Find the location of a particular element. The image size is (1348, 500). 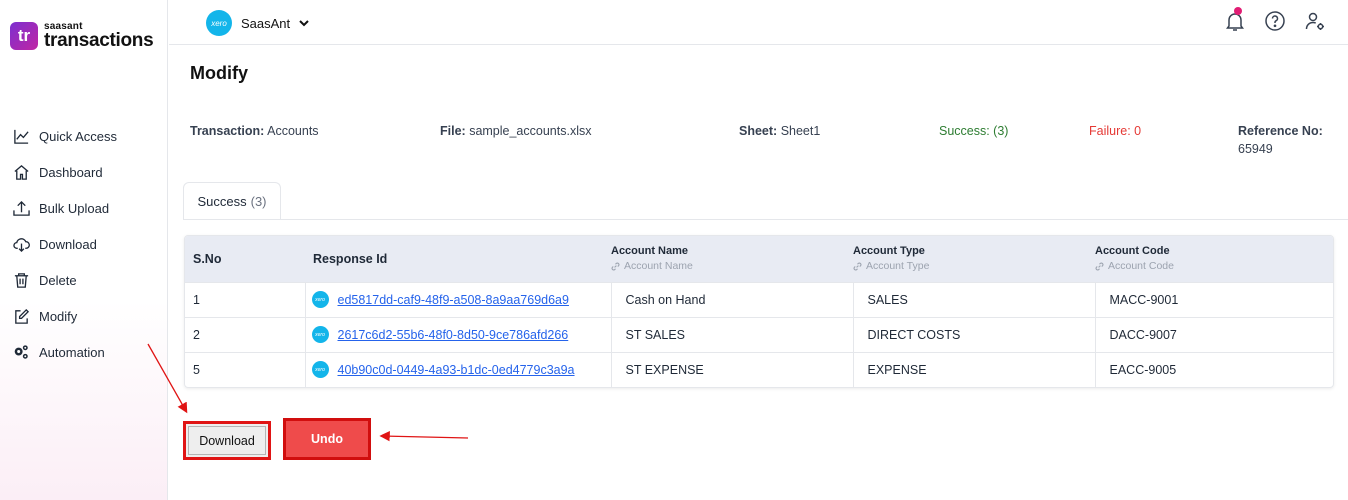

cell-account-name: ST SALES is located at coordinates (731, 334).